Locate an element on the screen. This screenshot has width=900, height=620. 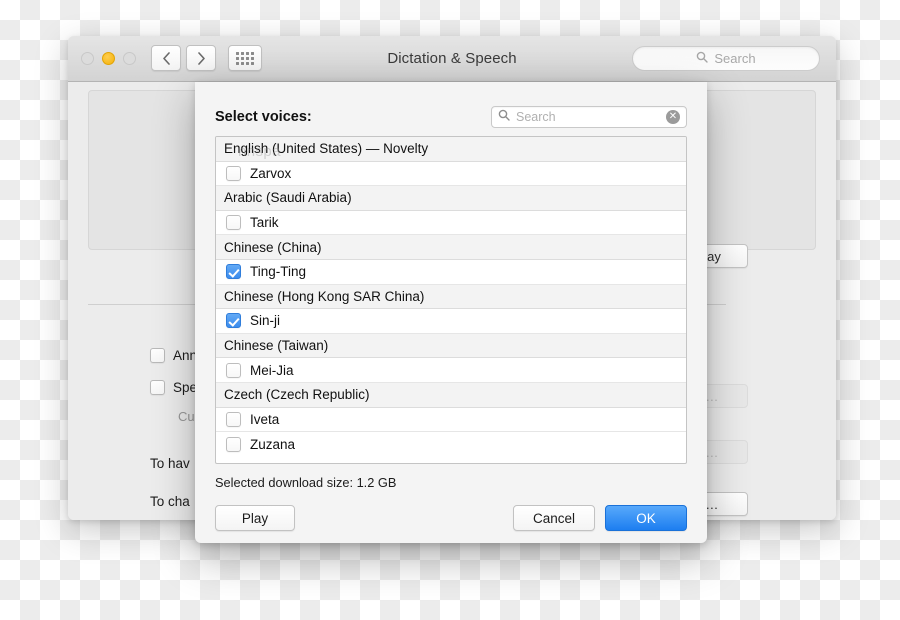
checkbox-announce-label: Ann is located at coordinates (185, 355).